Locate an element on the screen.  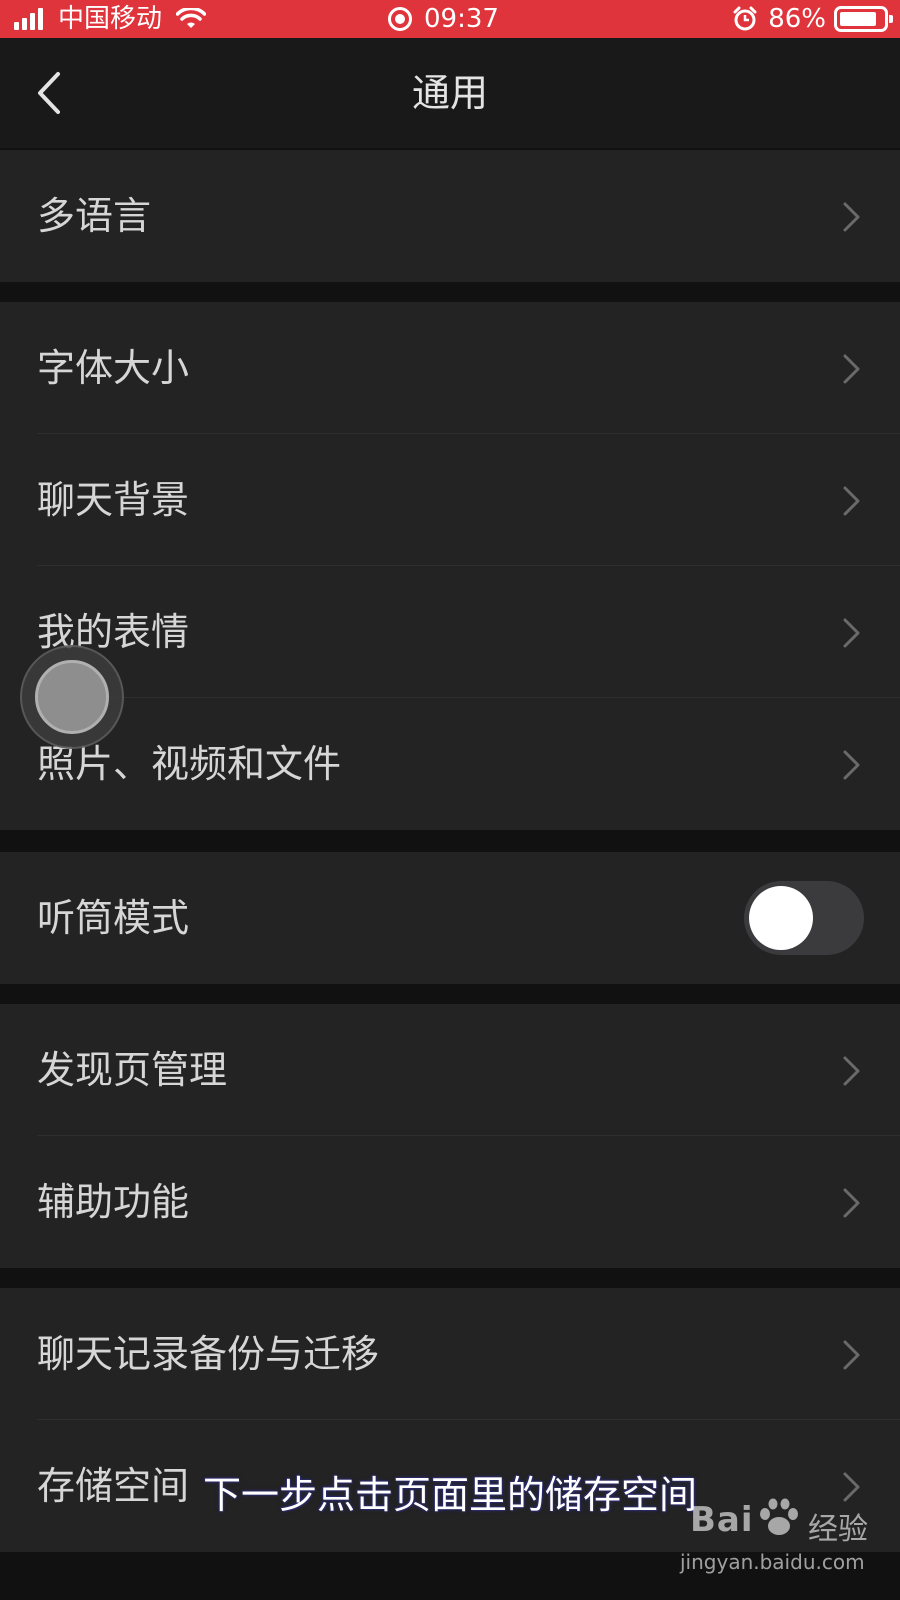
settings-item-chat-backup-migration: 聊天记录备份与迁移 is located at coordinates (450, 1354).